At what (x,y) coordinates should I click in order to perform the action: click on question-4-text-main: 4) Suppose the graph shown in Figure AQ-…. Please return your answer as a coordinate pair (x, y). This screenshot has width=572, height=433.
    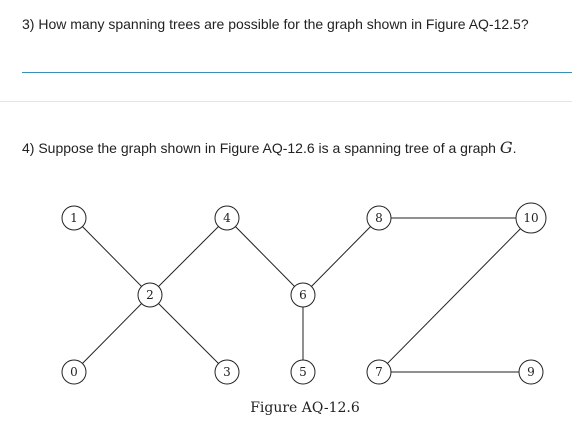
    Looking at the image, I should click on (261, 148).